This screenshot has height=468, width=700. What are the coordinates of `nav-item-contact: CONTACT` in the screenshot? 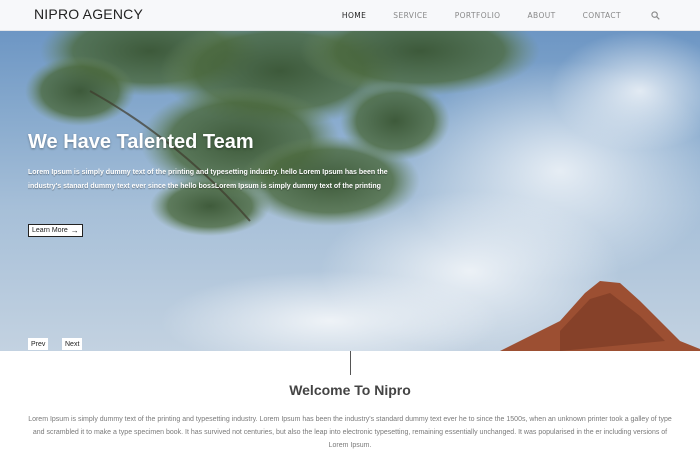 It's located at (602, 15).